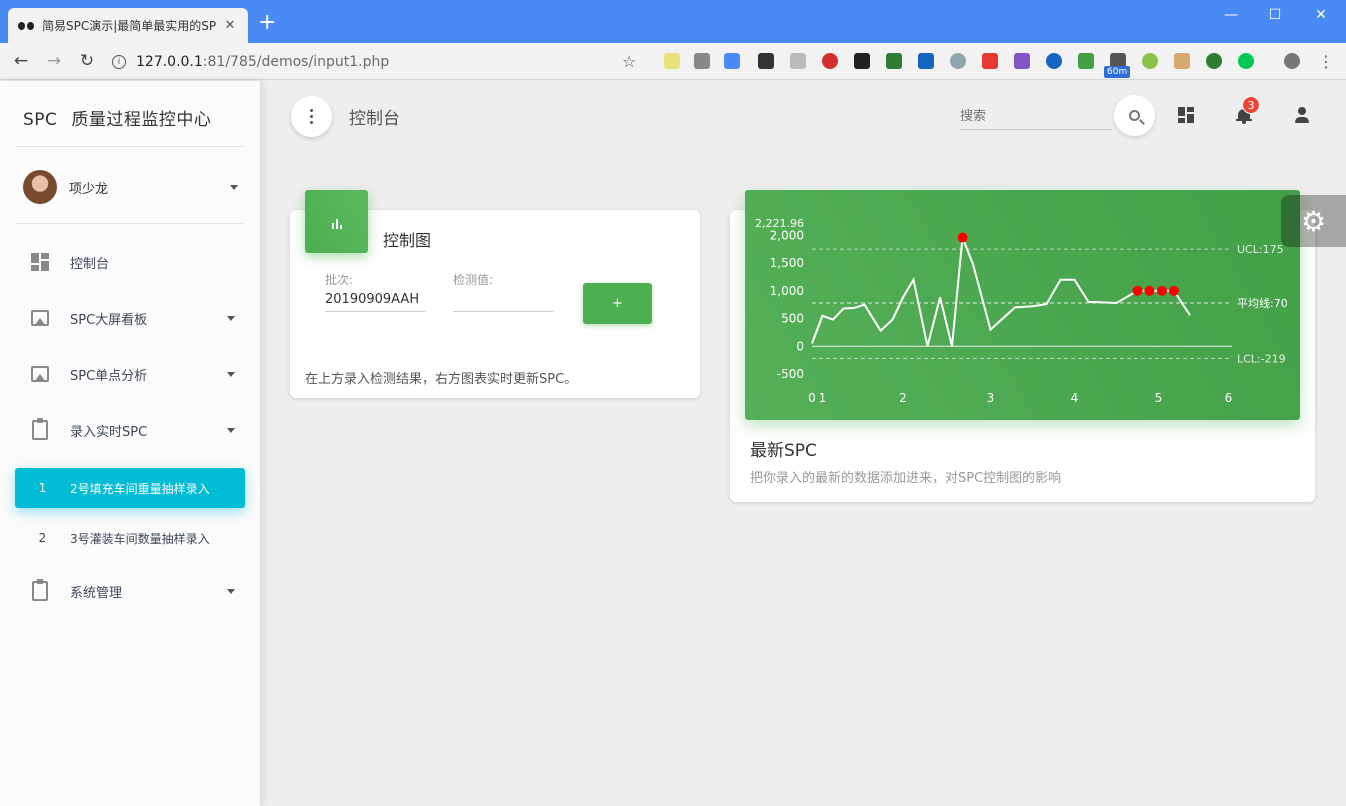 The image size is (1346, 806). What do you see at coordinates (906, 478) in the screenshot?
I see `chart-card-subtitle: 把你录入的最新的数据添加进来，对SPC控制图的影响` at bounding box center [906, 478].